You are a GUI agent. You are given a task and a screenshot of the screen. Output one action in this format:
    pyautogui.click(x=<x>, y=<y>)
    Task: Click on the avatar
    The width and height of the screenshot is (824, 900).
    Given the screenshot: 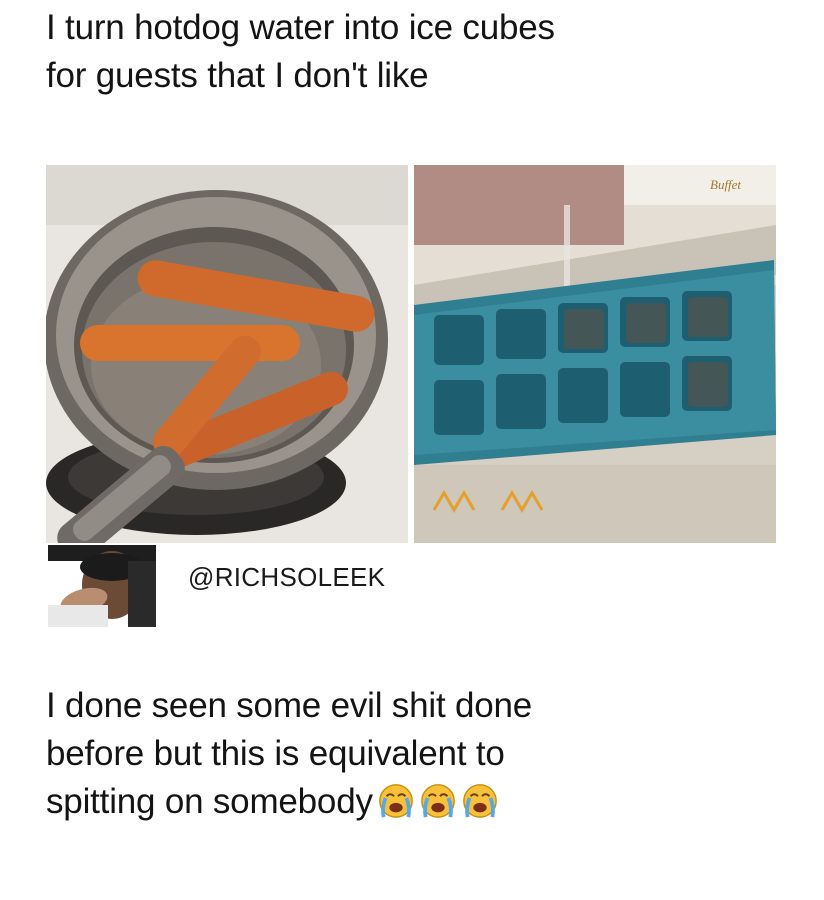 What is the action you would take?
    pyautogui.click(x=102, y=586)
    